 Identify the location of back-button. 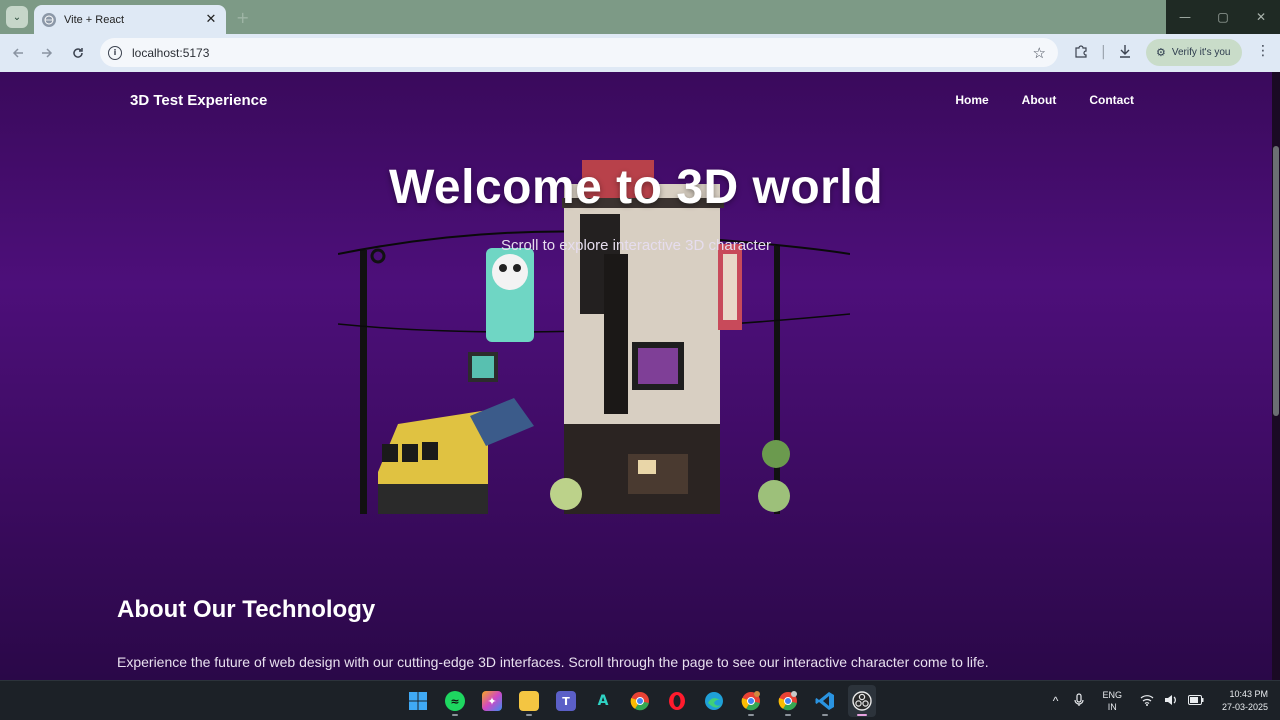
(18, 53).